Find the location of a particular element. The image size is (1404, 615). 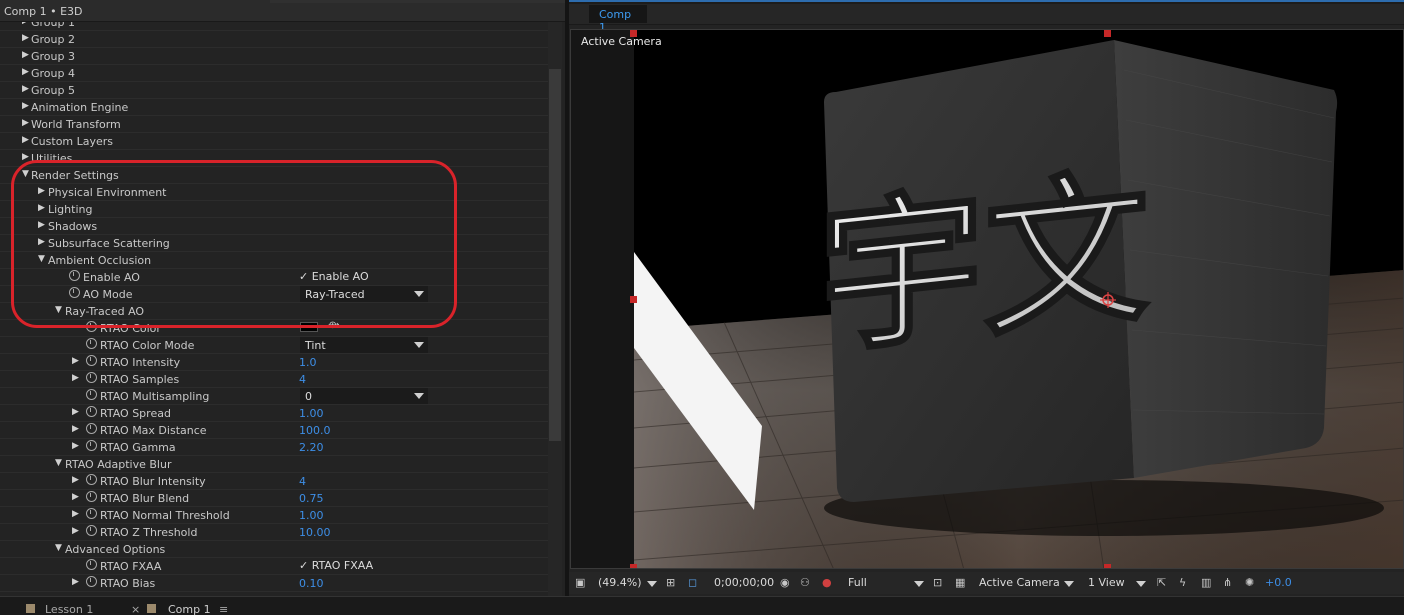

property-row-advanced-options: ▼ Advanced Options is located at coordinates (274, 549).